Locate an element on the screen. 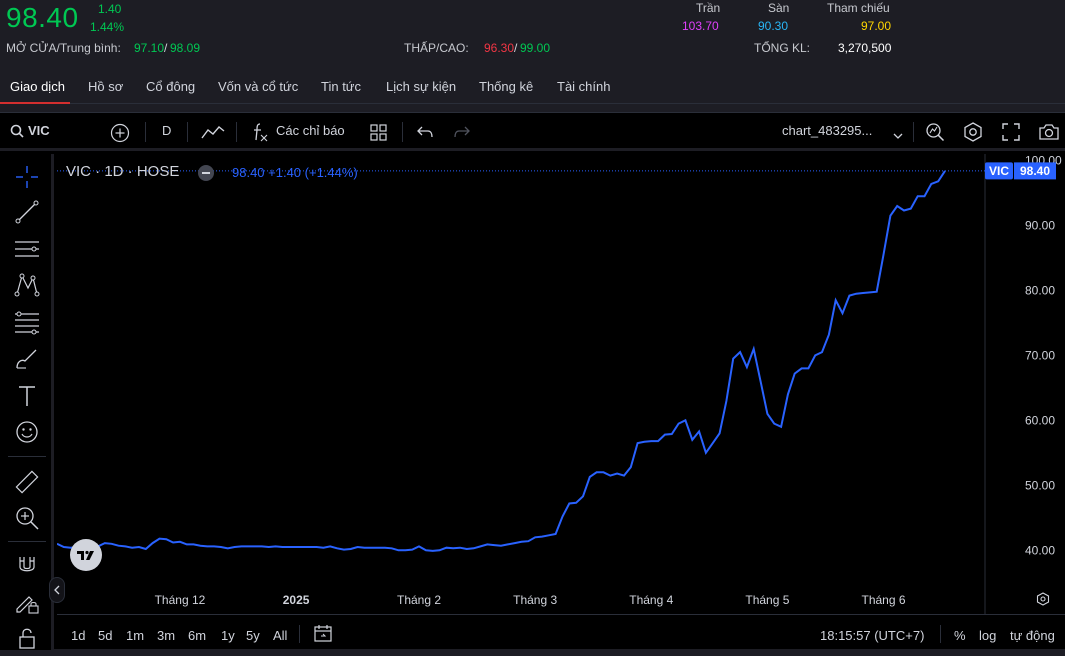 The image size is (1065, 656). tool-divider is located at coordinates (27, 456).